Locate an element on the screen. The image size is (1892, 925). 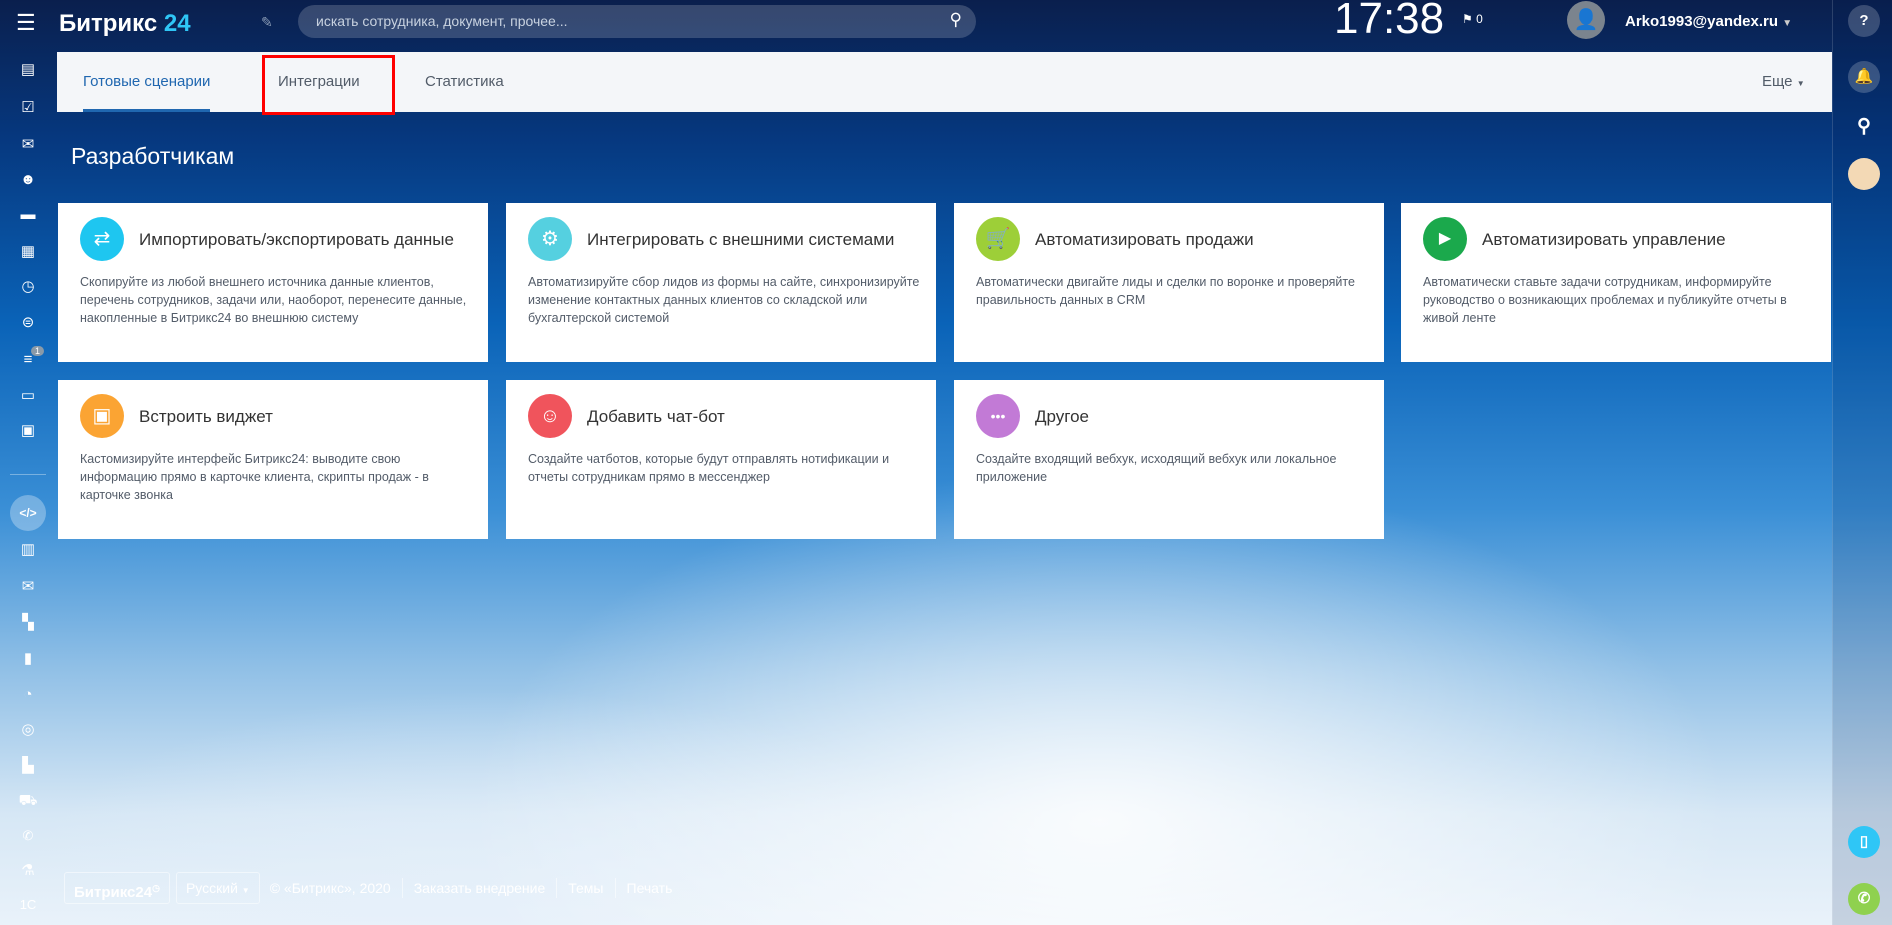
apps-icon: ▚ is located at coordinates (28, 623).